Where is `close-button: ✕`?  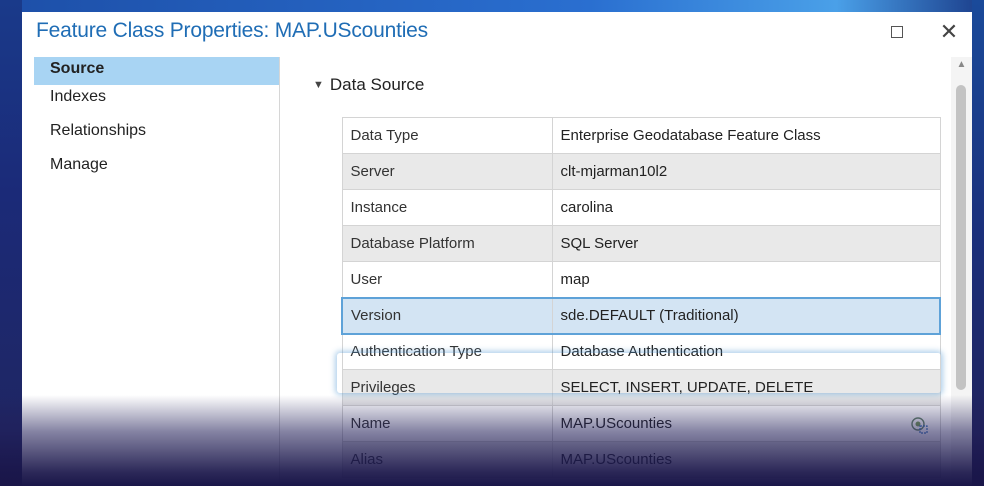 close-button: ✕ is located at coordinates (949, 32).